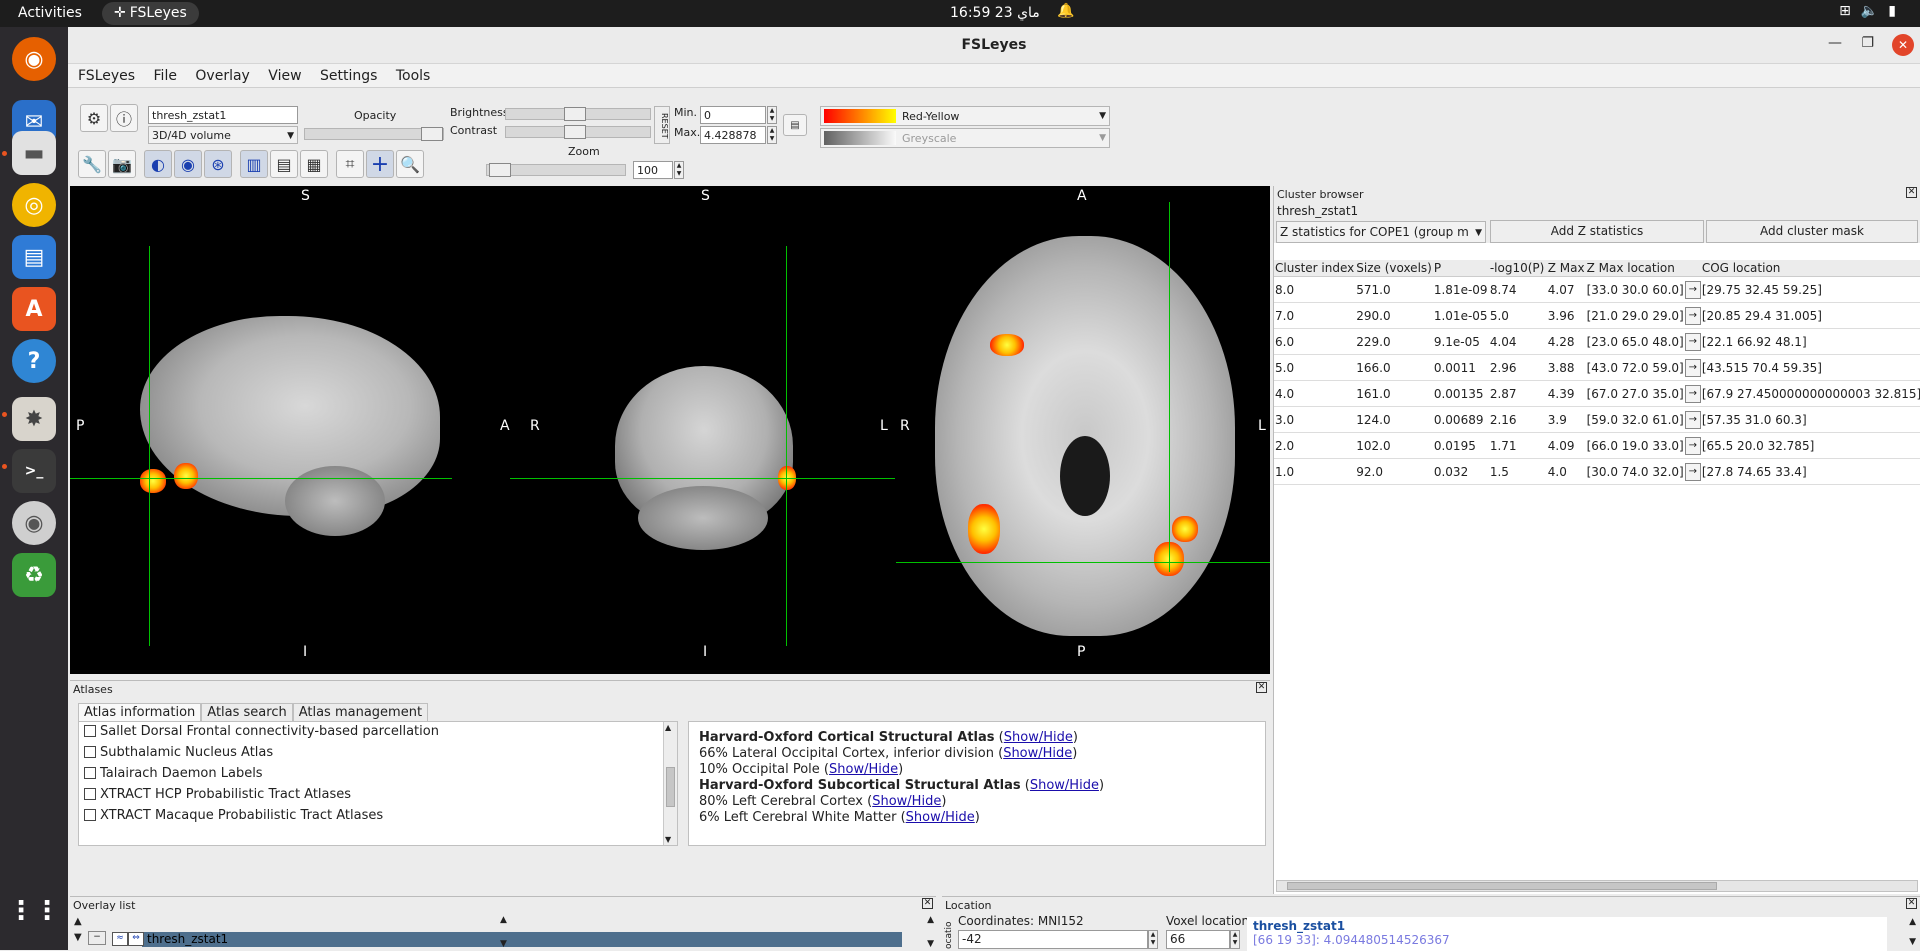 This screenshot has height=951, width=1920. I want to click on contrast-slider, so click(578, 132).